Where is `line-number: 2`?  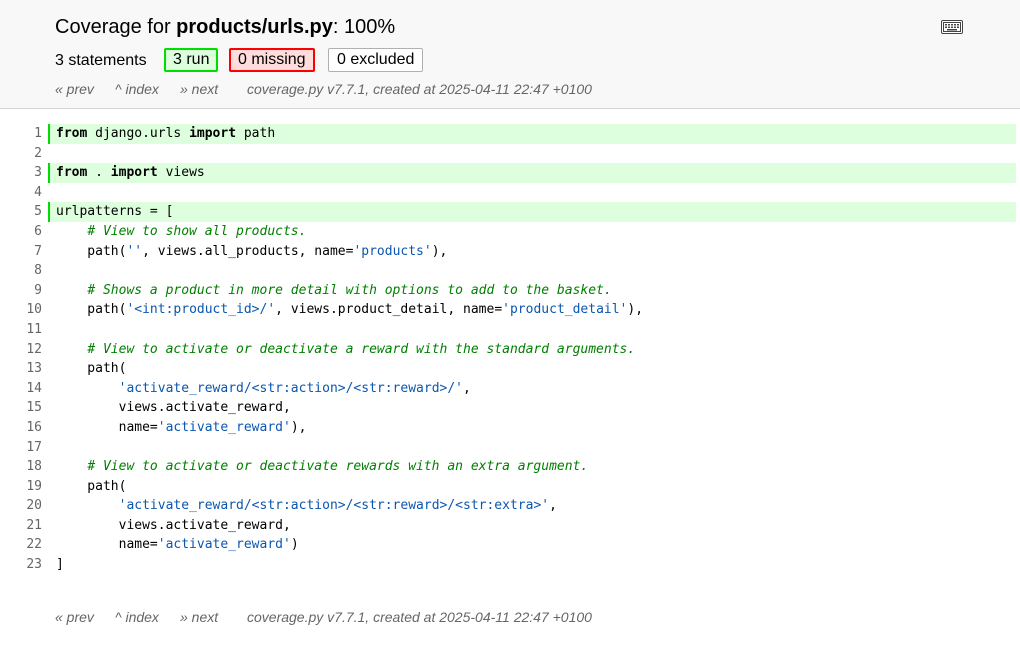 line-number: 2 is located at coordinates (21, 154).